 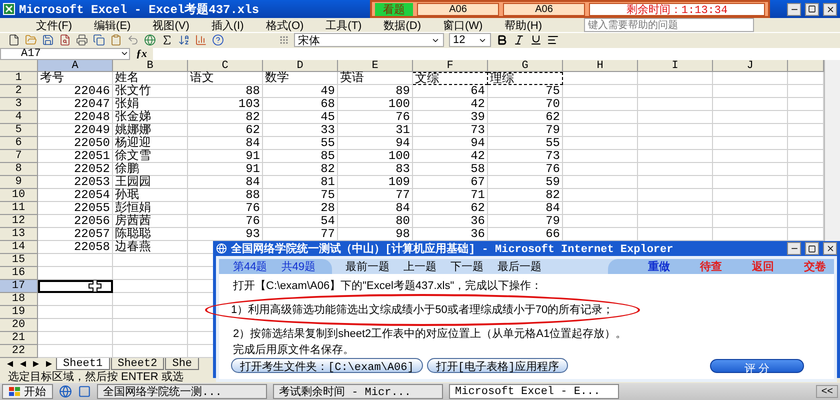 What do you see at coordinates (344, 25) in the screenshot?
I see `menu-item: 工具(T)` at bounding box center [344, 25].